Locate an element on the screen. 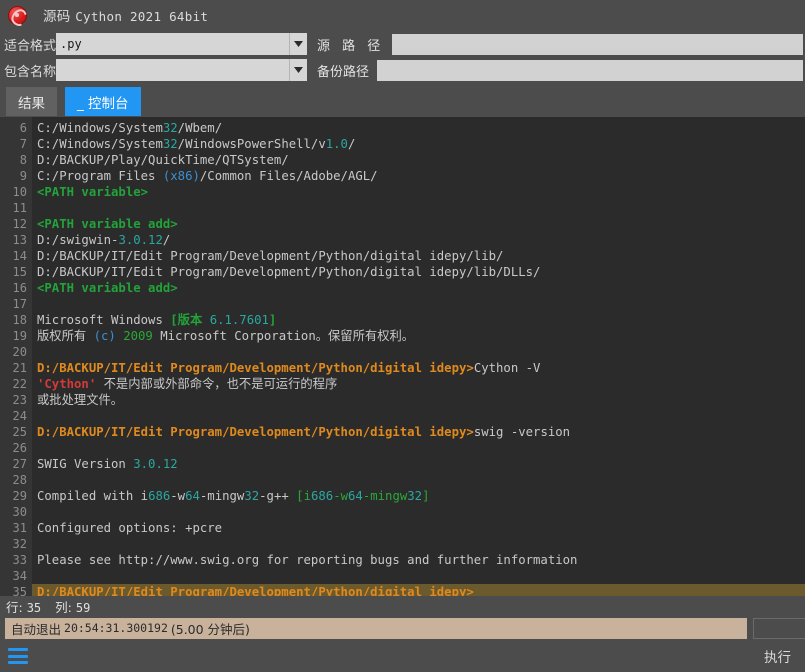 This screenshot has height=672, width=805. console-token: 6.1.7601 is located at coordinates (239, 320).